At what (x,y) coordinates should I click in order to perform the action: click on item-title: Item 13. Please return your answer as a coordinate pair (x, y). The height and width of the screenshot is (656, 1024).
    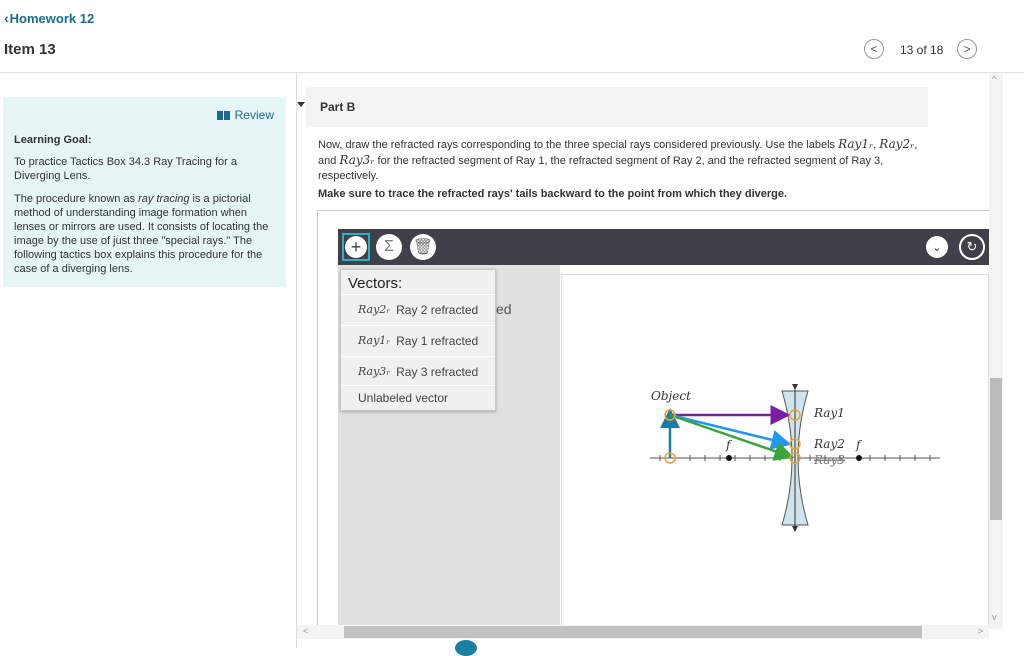
    Looking at the image, I should click on (30, 49).